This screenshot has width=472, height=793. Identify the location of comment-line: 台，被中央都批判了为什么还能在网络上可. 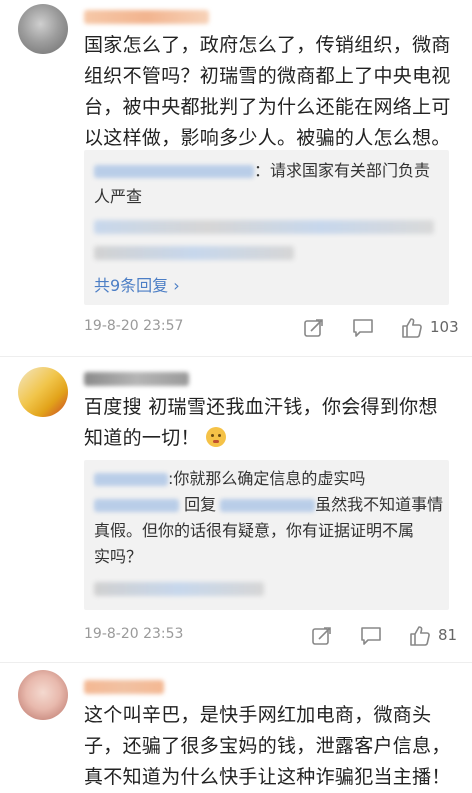
(267, 107).